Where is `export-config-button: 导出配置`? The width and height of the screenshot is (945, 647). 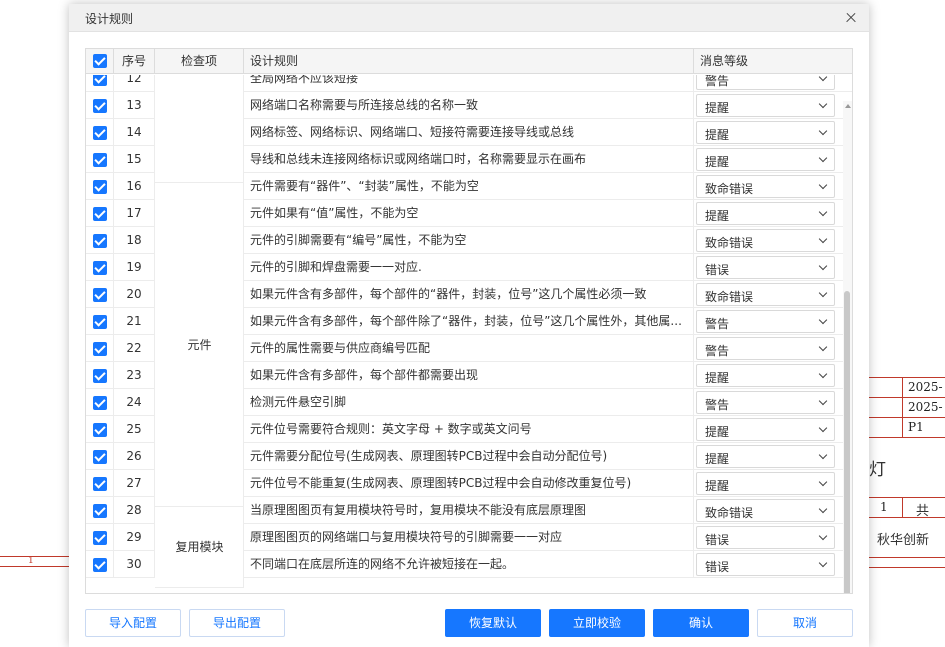
export-config-button: 导出配置 is located at coordinates (237, 623).